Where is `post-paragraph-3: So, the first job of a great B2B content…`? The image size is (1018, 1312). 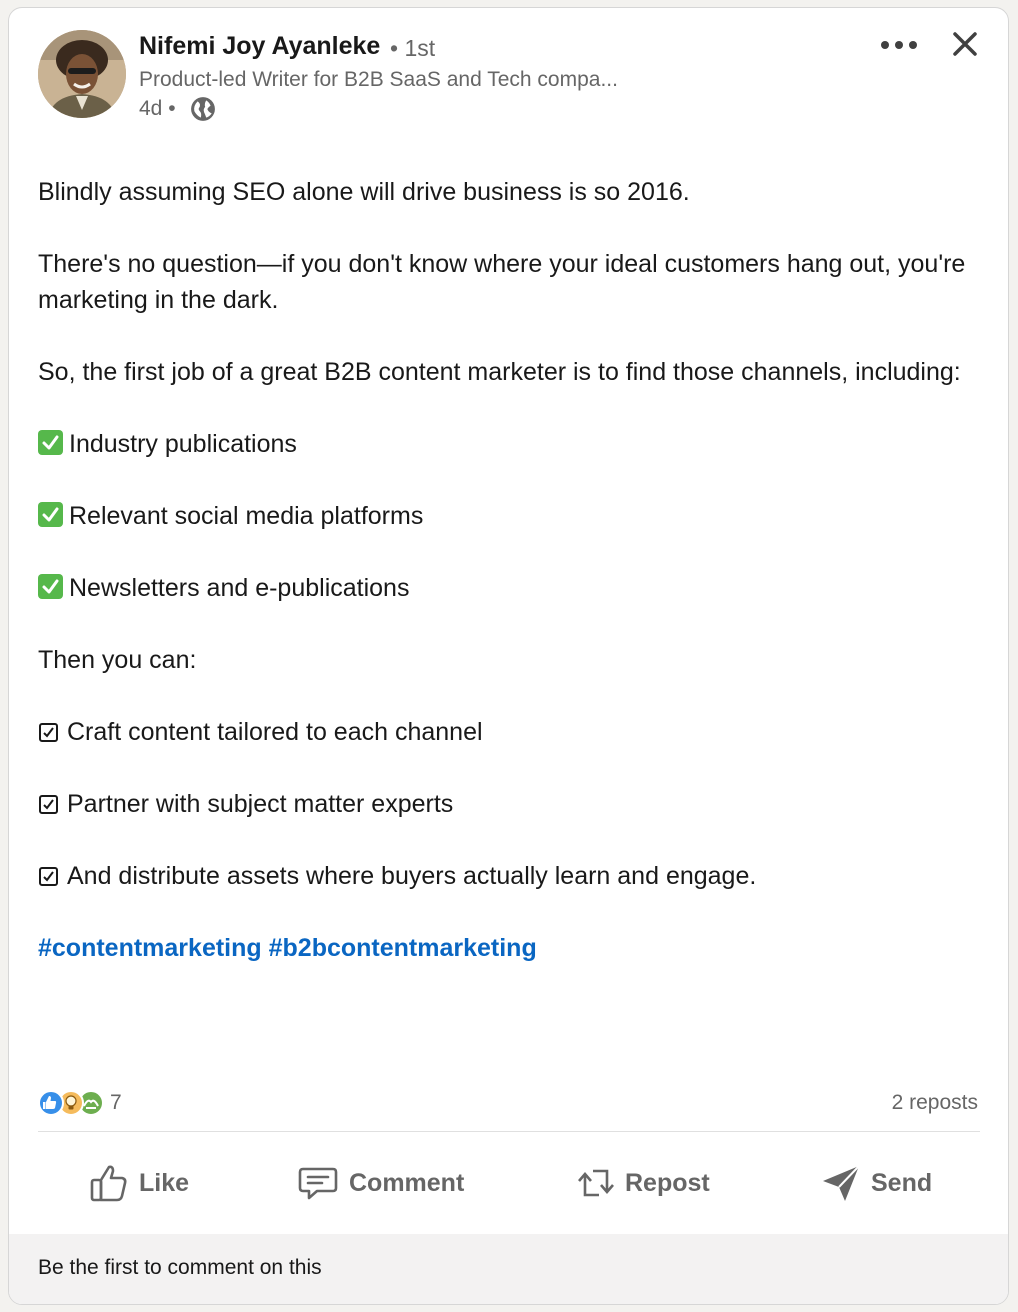
post-paragraph-3: So, the first job of a great B2B content… is located at coordinates (499, 372).